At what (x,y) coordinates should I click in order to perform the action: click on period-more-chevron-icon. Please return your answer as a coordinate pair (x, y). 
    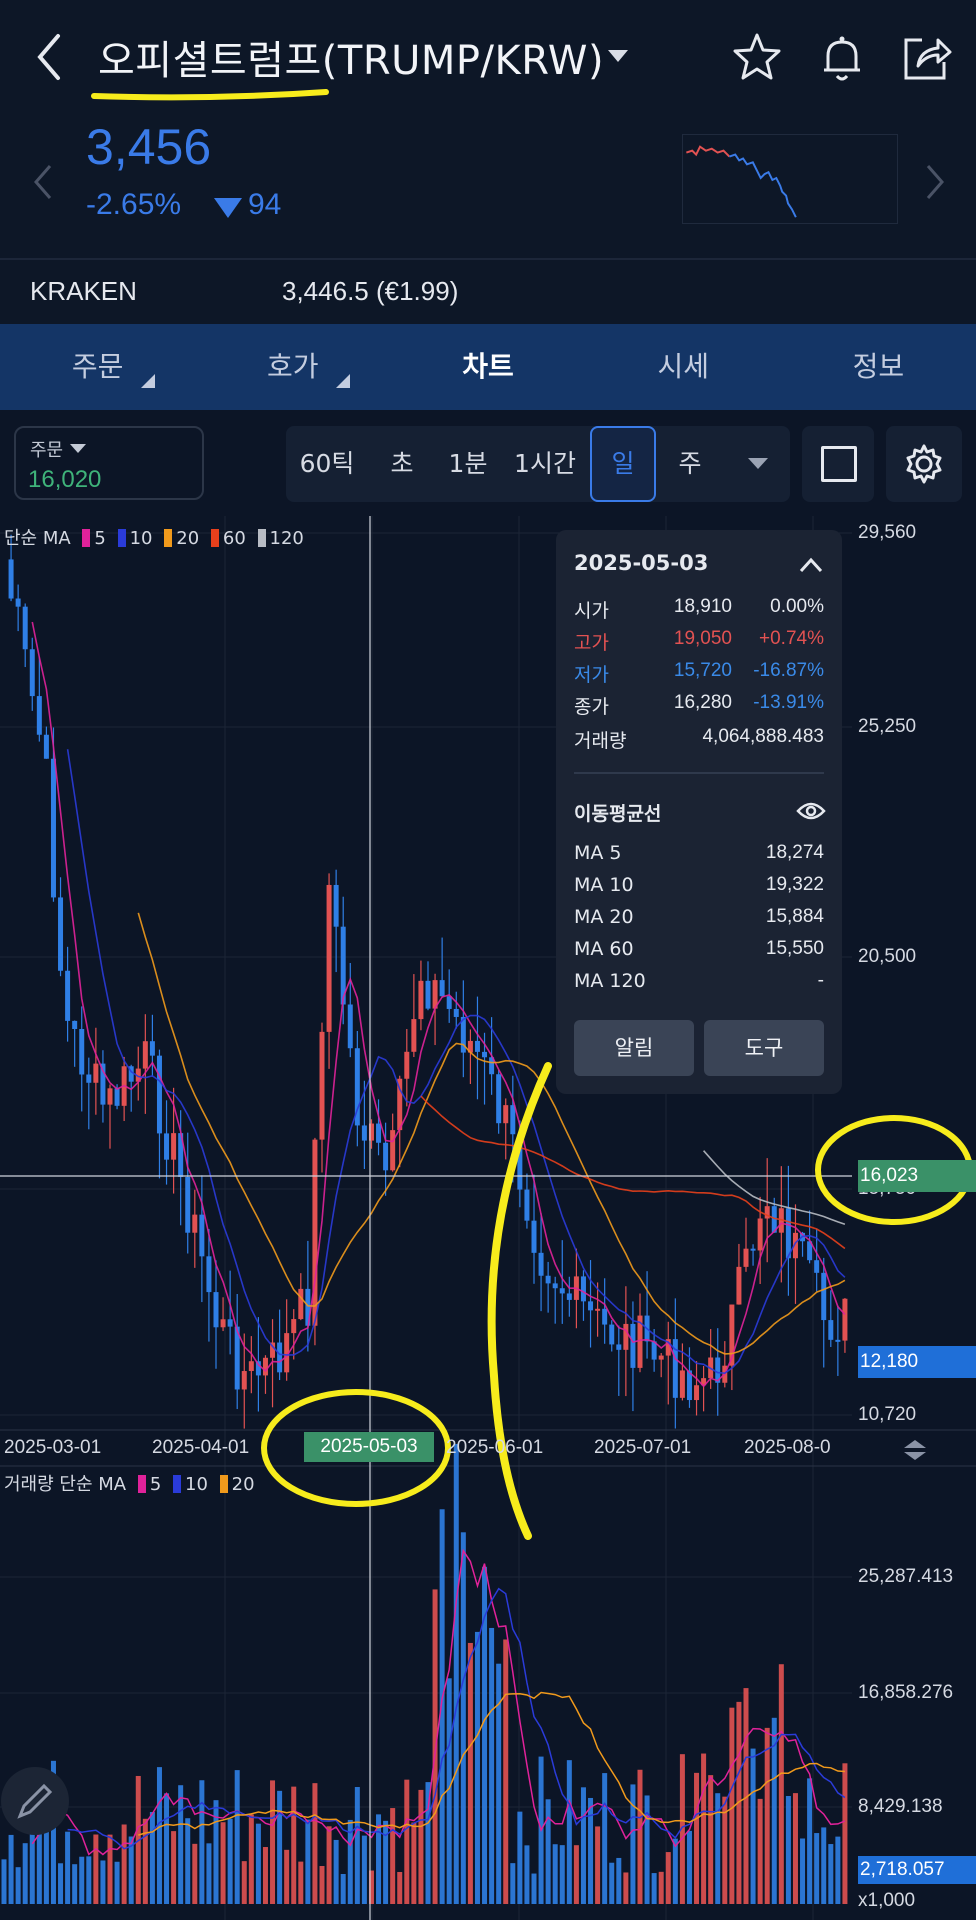
    Looking at the image, I should click on (758, 463).